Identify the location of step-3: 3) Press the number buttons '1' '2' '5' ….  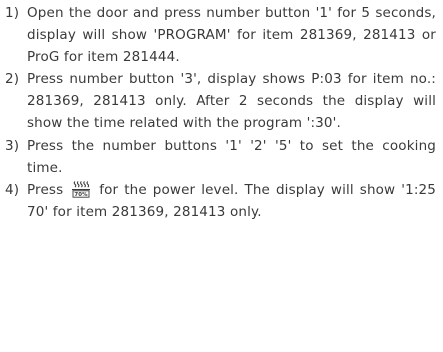
(218, 157).